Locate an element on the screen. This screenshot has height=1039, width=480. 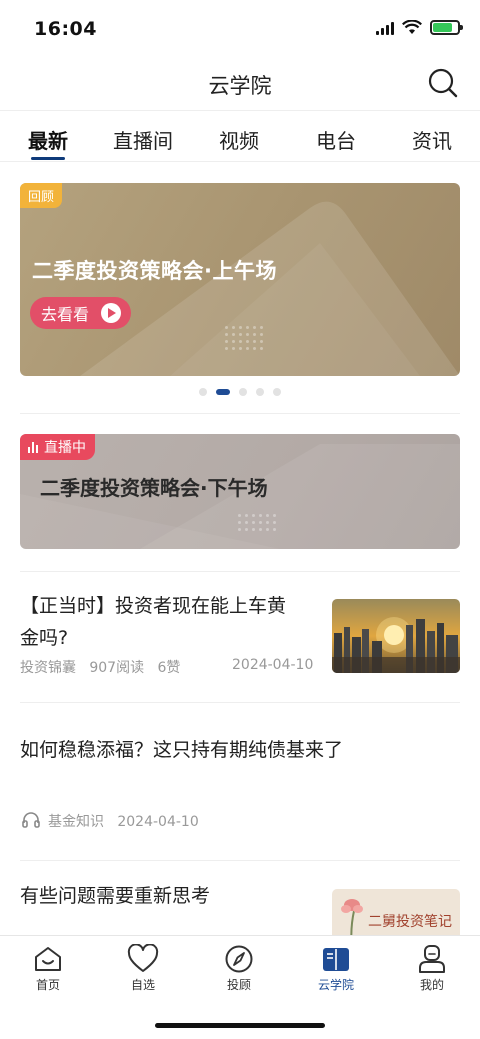
battery-icon is located at coordinates (446, 27).